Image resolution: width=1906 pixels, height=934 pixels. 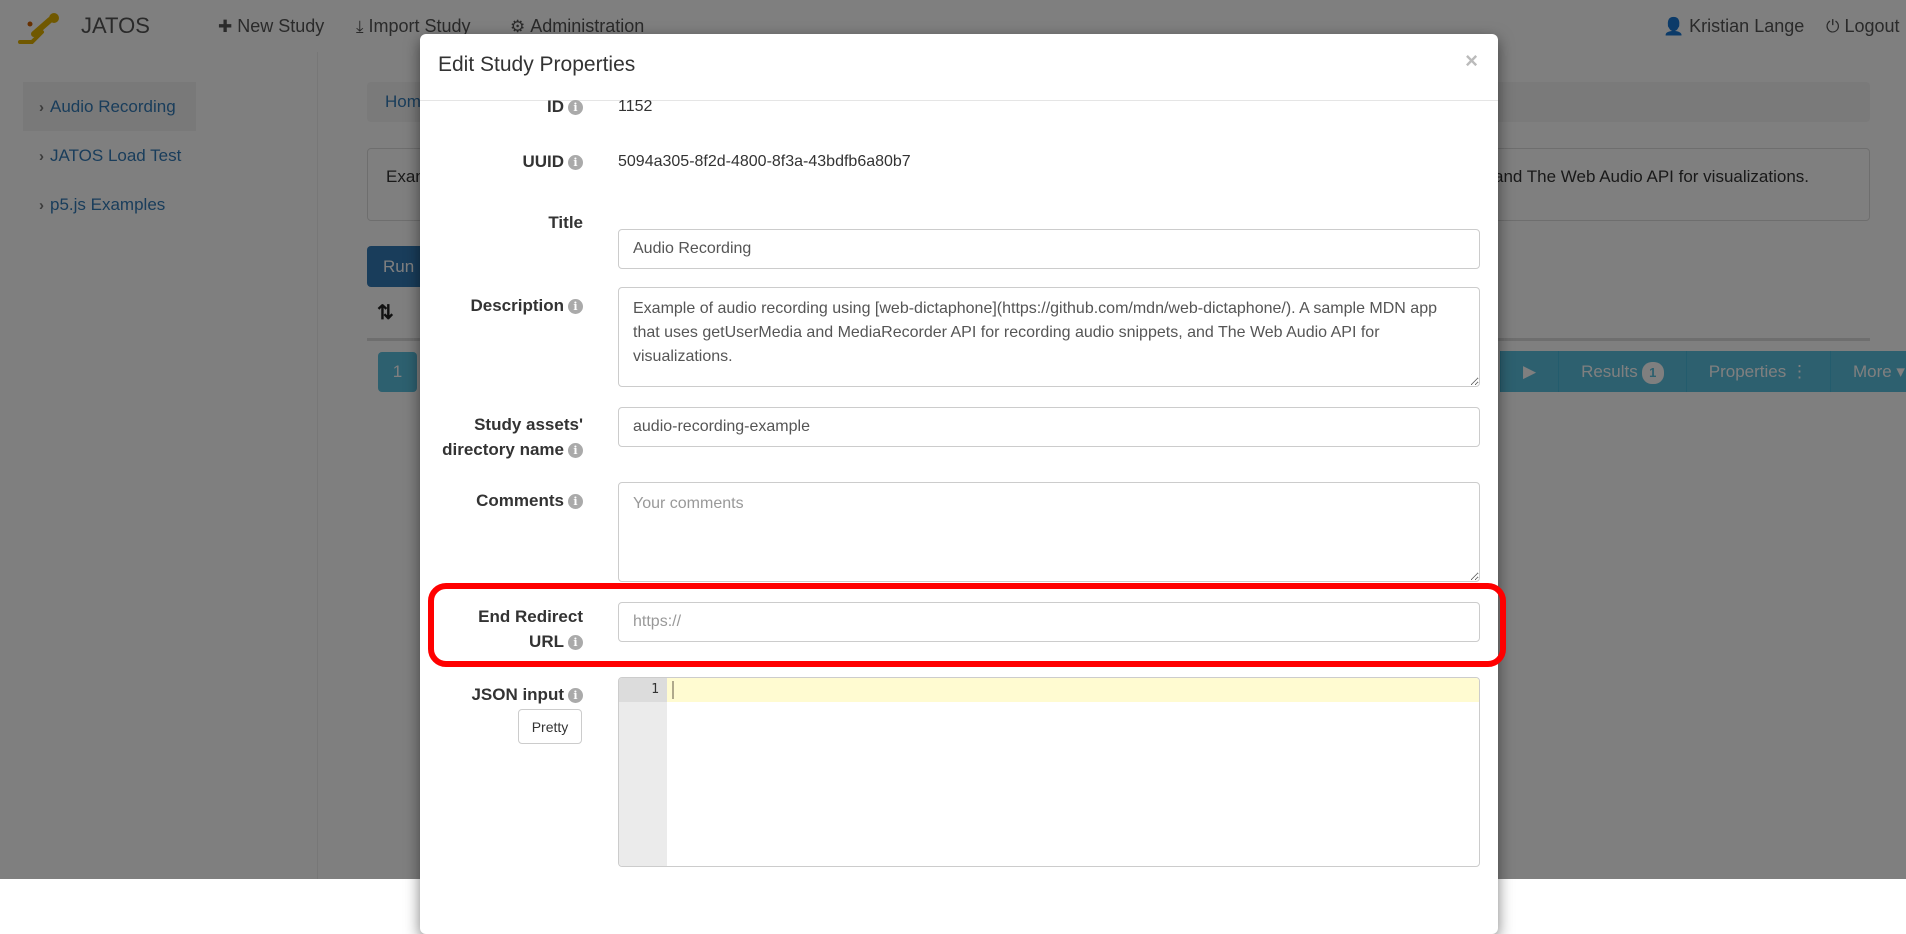 What do you see at coordinates (1049, 772) in the screenshot?
I see `json-input-editor: 1` at bounding box center [1049, 772].